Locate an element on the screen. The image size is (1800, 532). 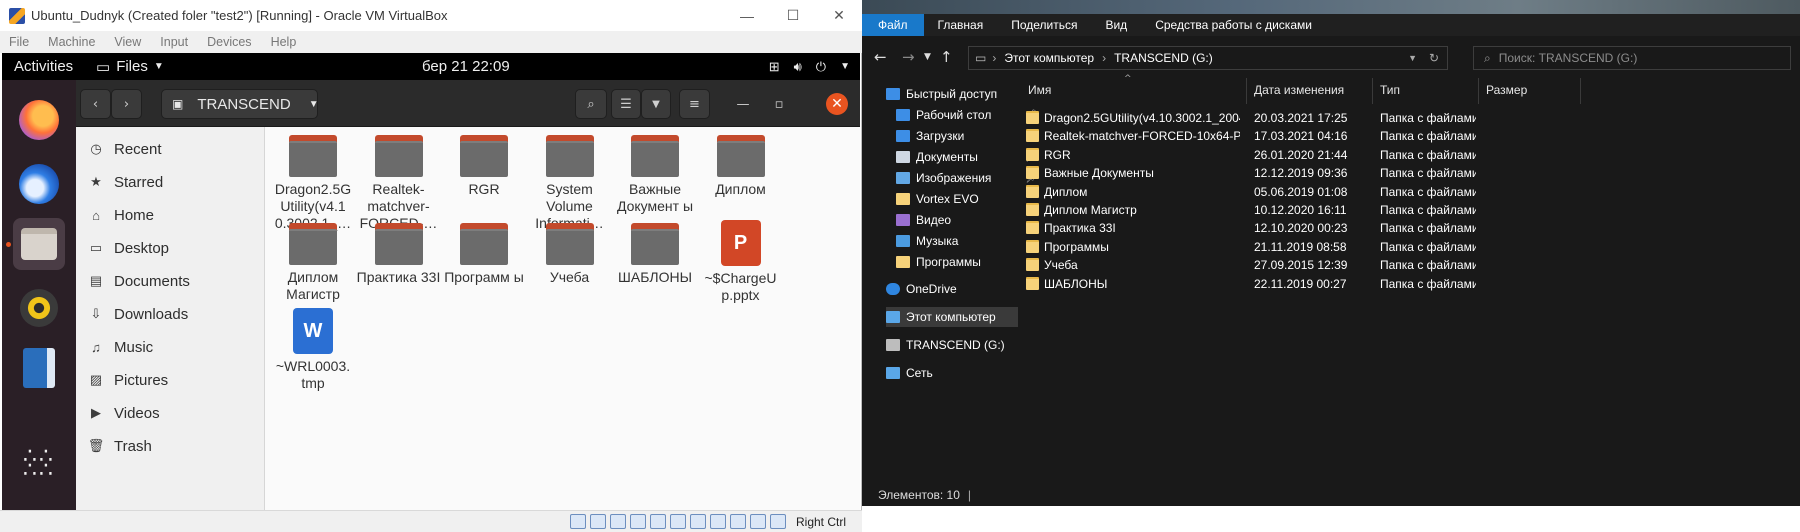
column-size: Размер is located at coordinates (1506, 90).